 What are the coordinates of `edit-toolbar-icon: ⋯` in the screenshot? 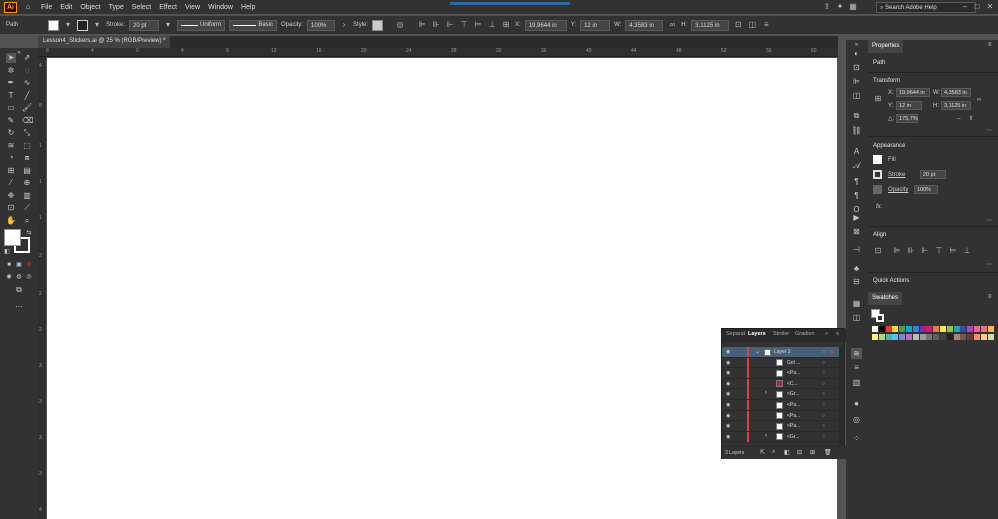 It's located at (19, 307).